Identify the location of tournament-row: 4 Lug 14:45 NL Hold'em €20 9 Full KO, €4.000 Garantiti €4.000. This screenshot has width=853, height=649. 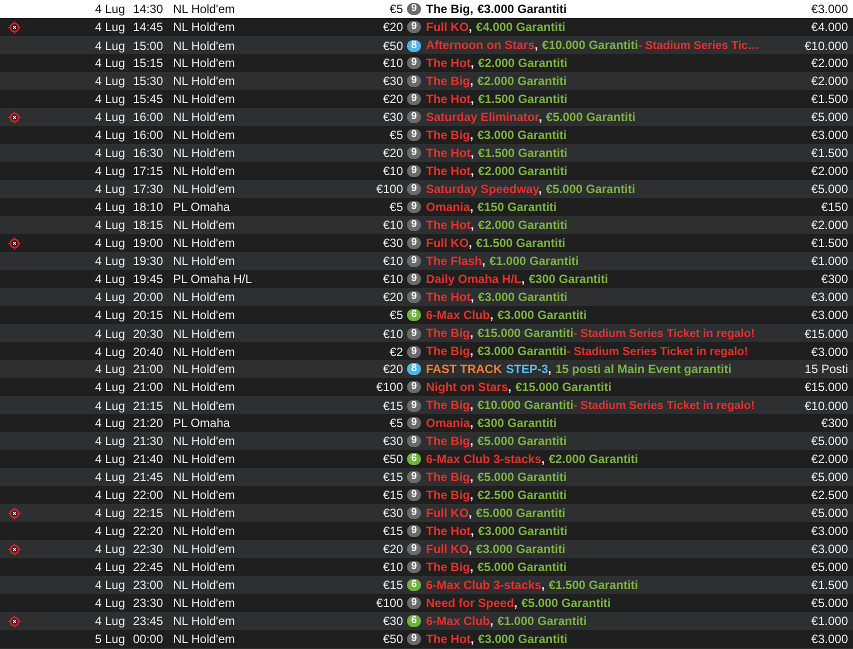
(426, 27).